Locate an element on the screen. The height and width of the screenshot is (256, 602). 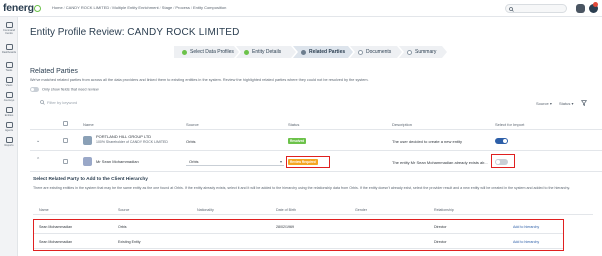
nav-agents: Agents is located at coordinates (9, 127).